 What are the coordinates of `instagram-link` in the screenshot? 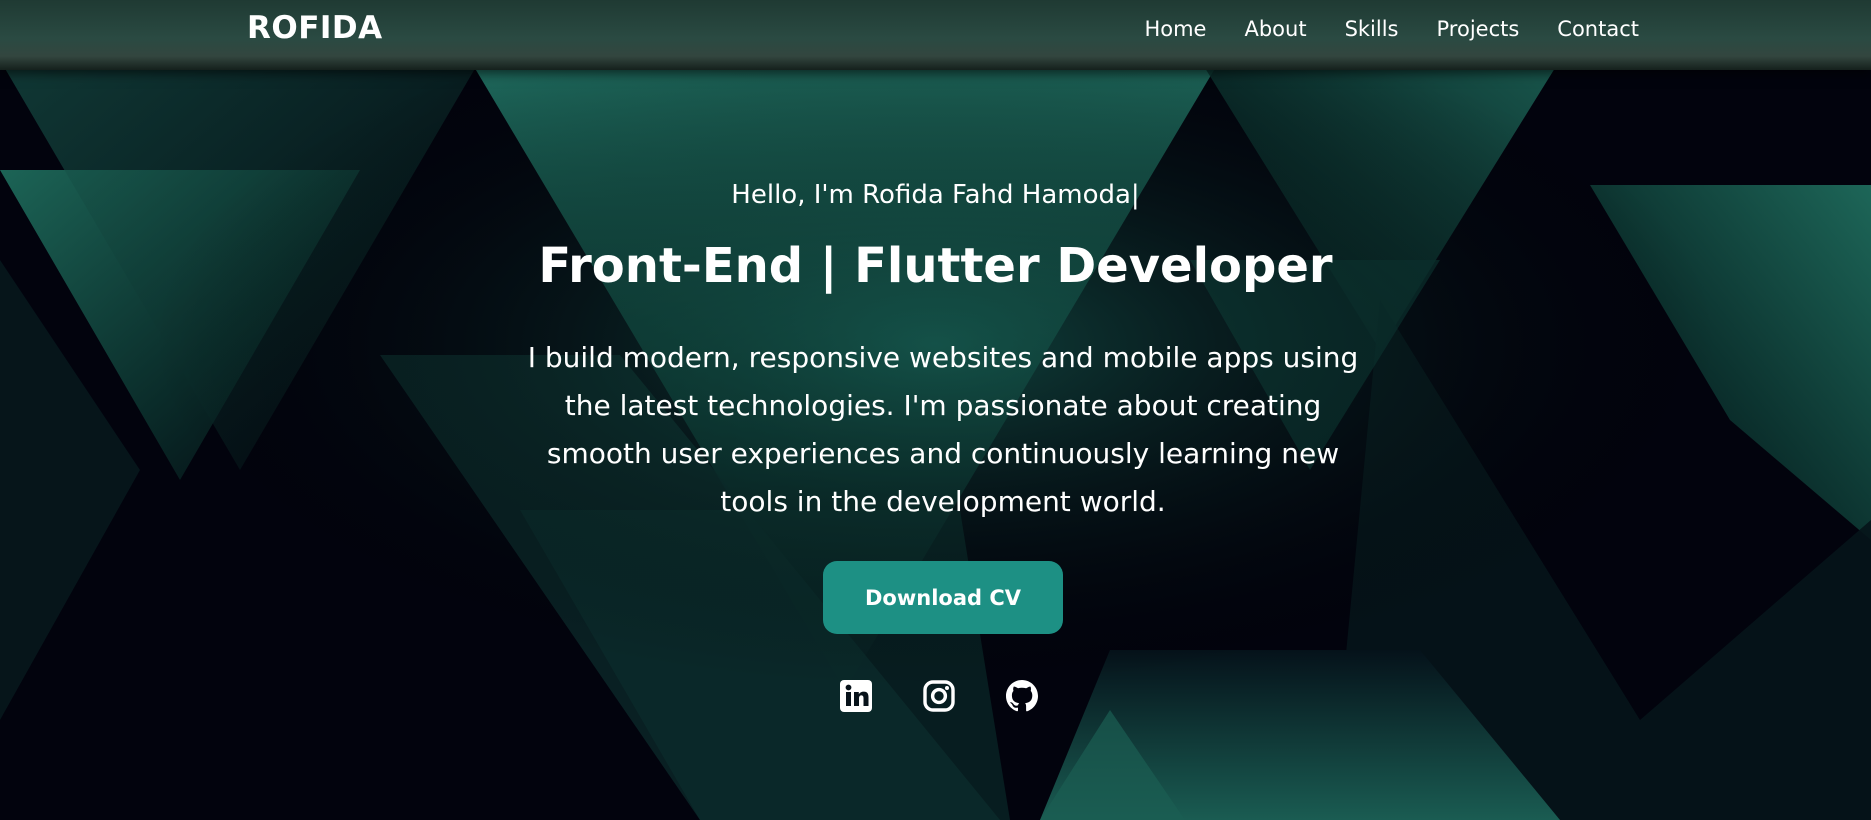 It's located at (939, 696).